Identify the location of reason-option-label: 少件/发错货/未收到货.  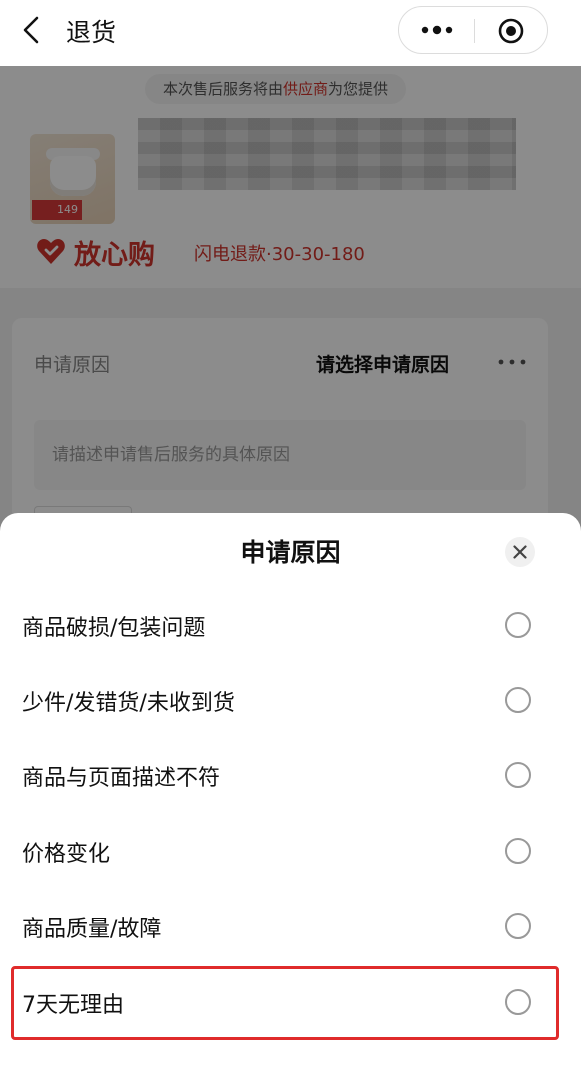
(128, 703).